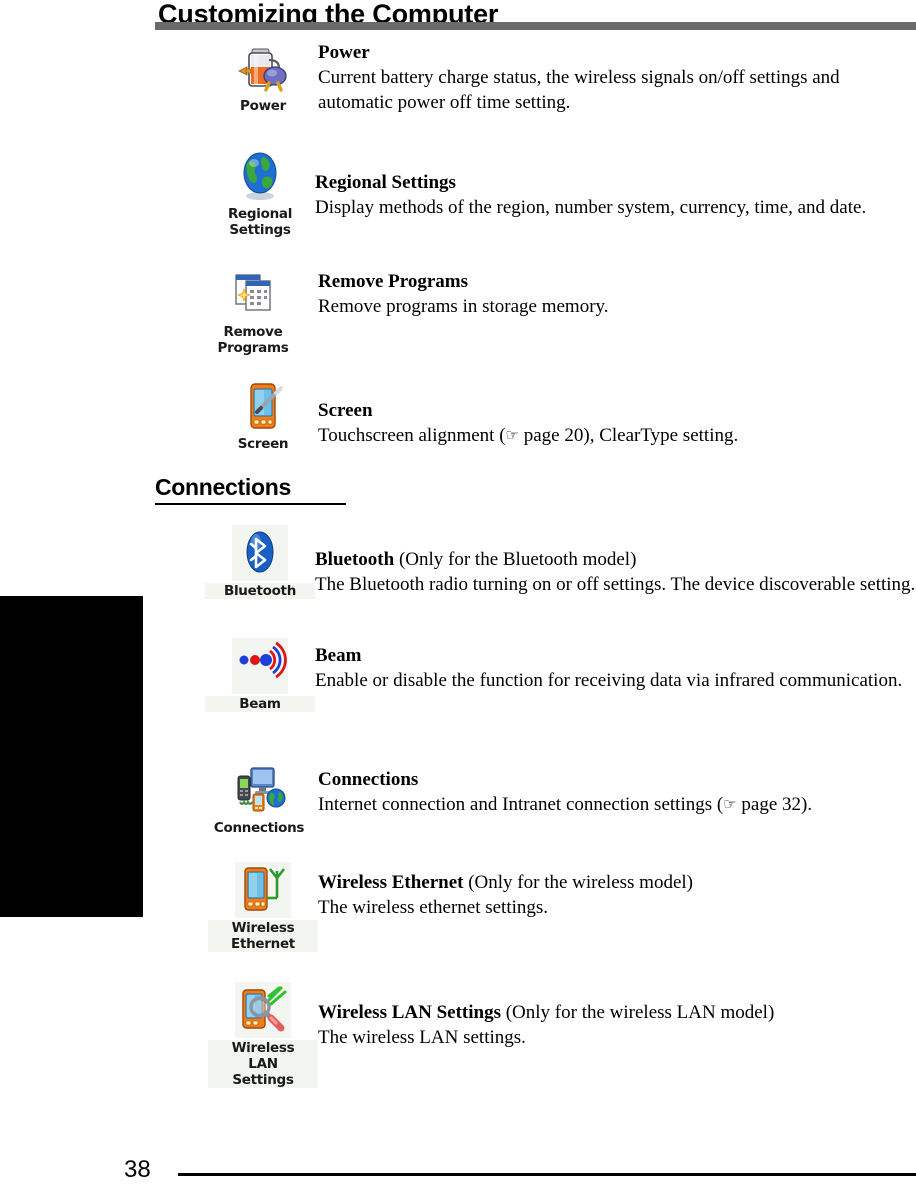 This screenshot has width=916, height=1189. What do you see at coordinates (412, 435) in the screenshot?
I see `screen-description-pre: Touchscreen alignment (` at bounding box center [412, 435].